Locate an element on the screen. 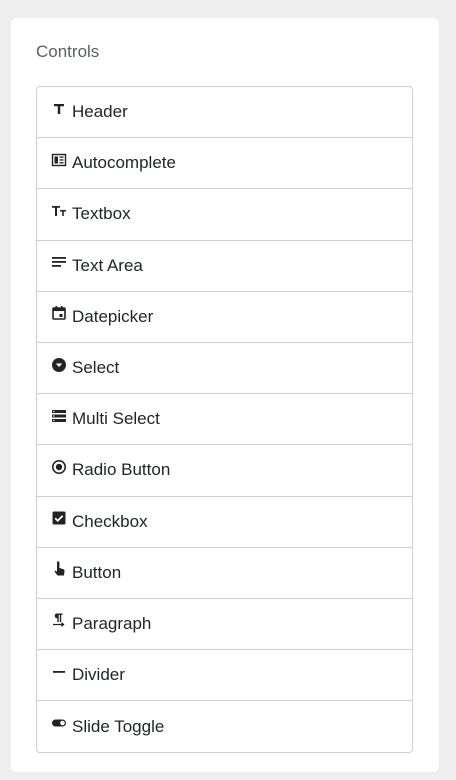 This screenshot has width=456, height=780. control-item-button: Button is located at coordinates (224, 573).